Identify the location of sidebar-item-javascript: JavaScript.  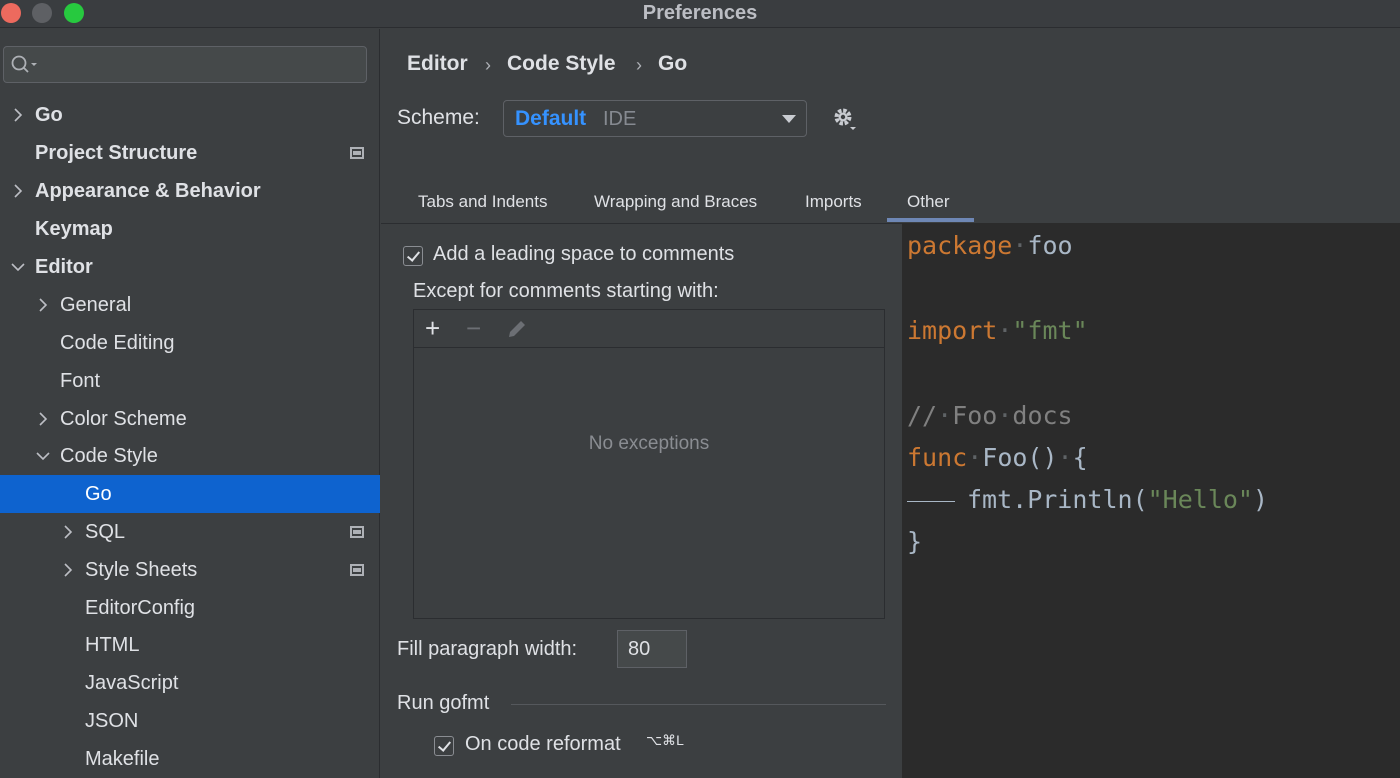
(190, 683).